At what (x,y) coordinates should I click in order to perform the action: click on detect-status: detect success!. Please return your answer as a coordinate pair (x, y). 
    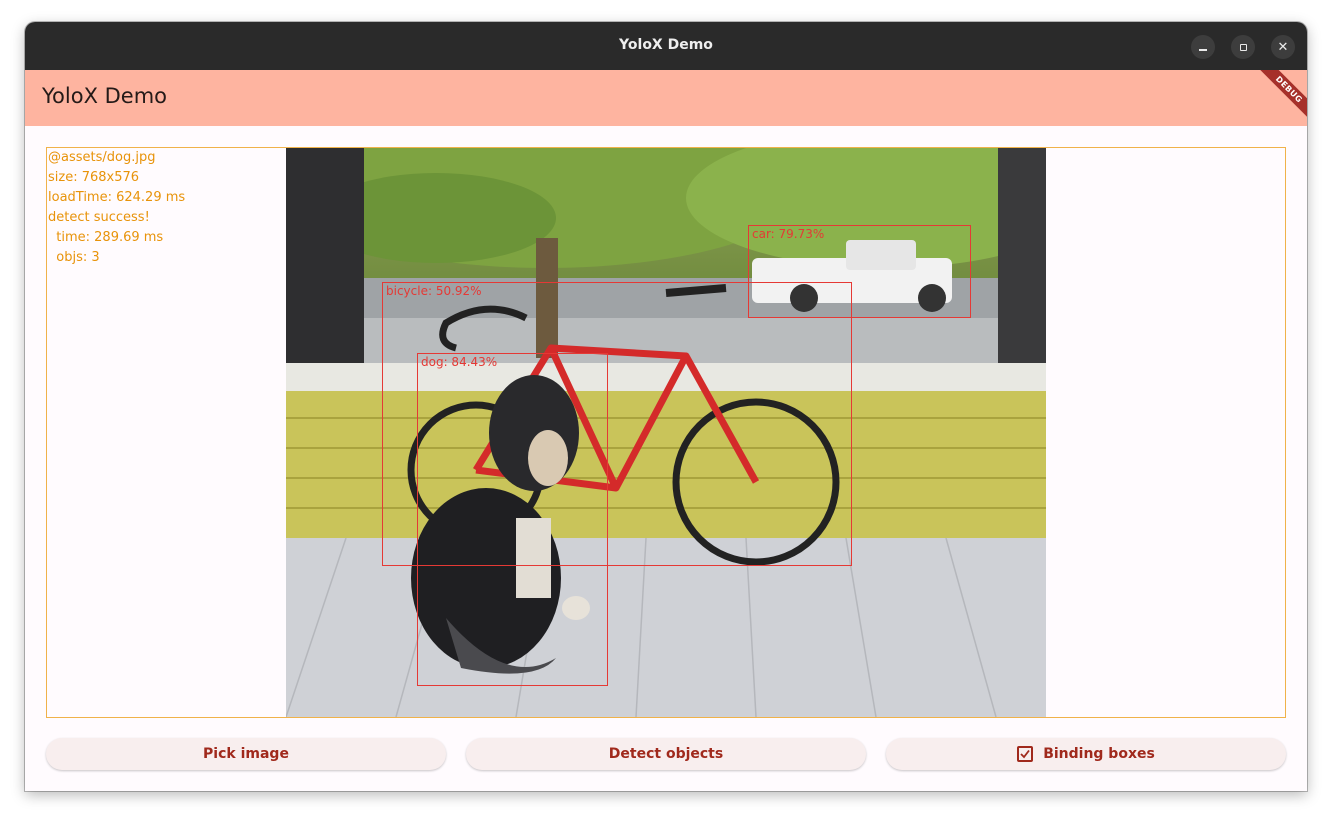
    Looking at the image, I should click on (99, 217).